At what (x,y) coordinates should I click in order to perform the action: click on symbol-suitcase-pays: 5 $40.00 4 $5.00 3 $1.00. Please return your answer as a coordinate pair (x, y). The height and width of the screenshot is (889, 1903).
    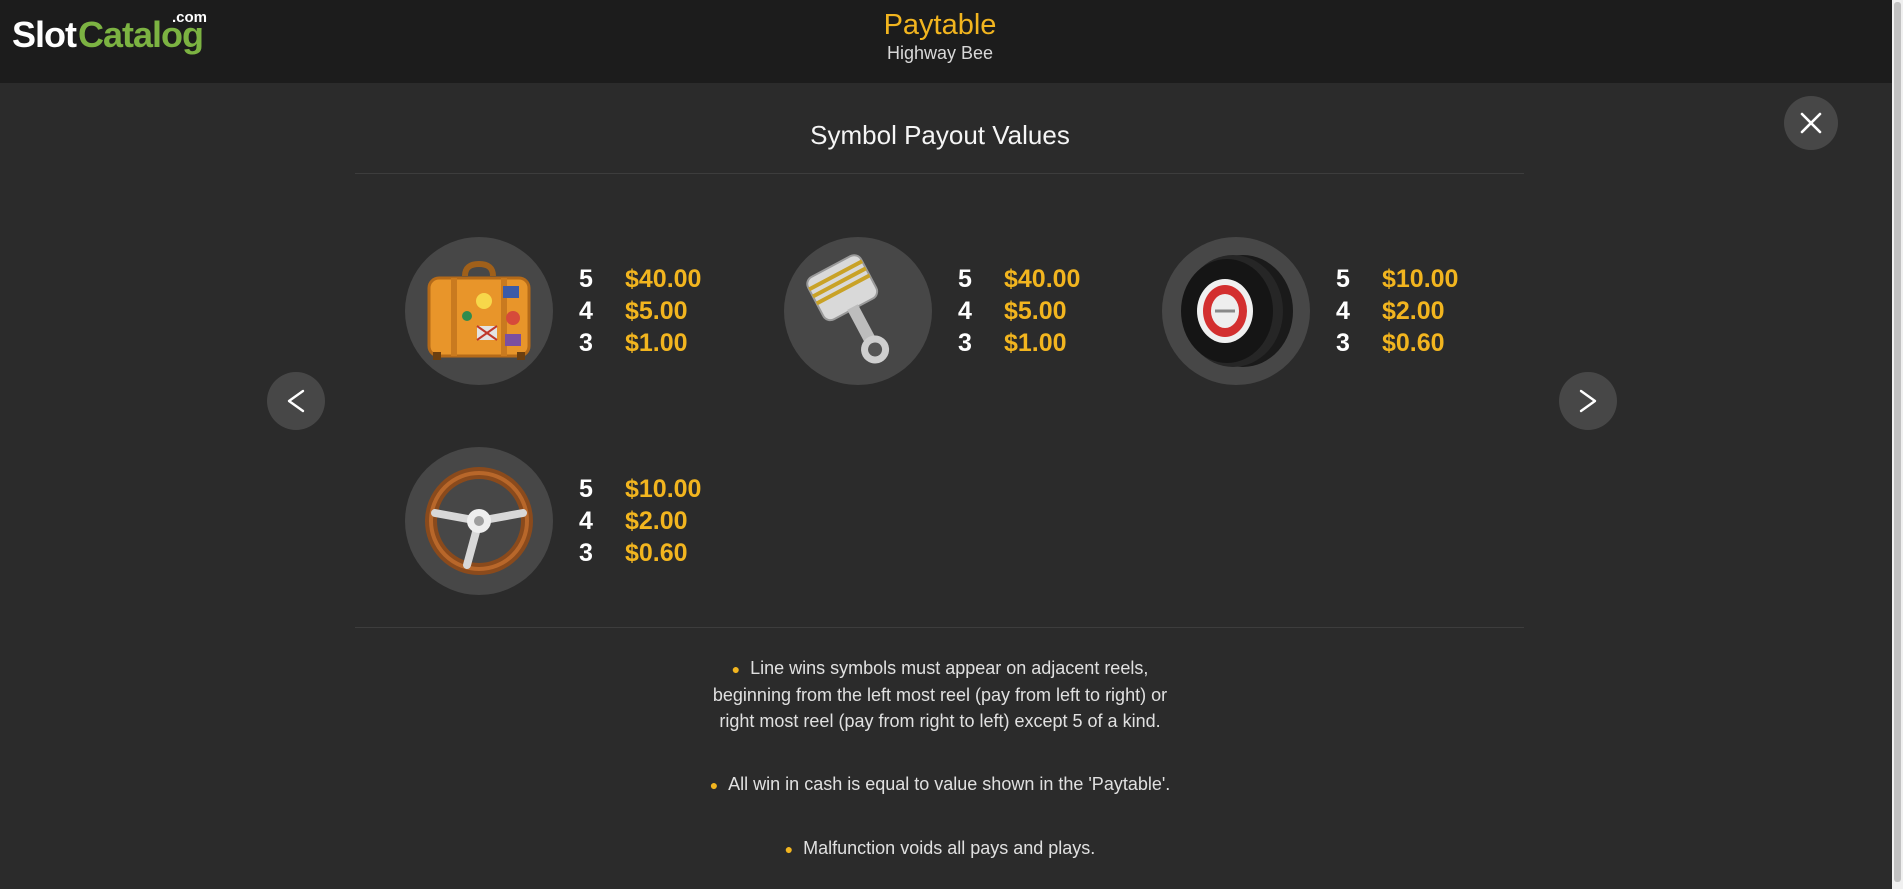
    Looking at the image, I should click on (640, 311).